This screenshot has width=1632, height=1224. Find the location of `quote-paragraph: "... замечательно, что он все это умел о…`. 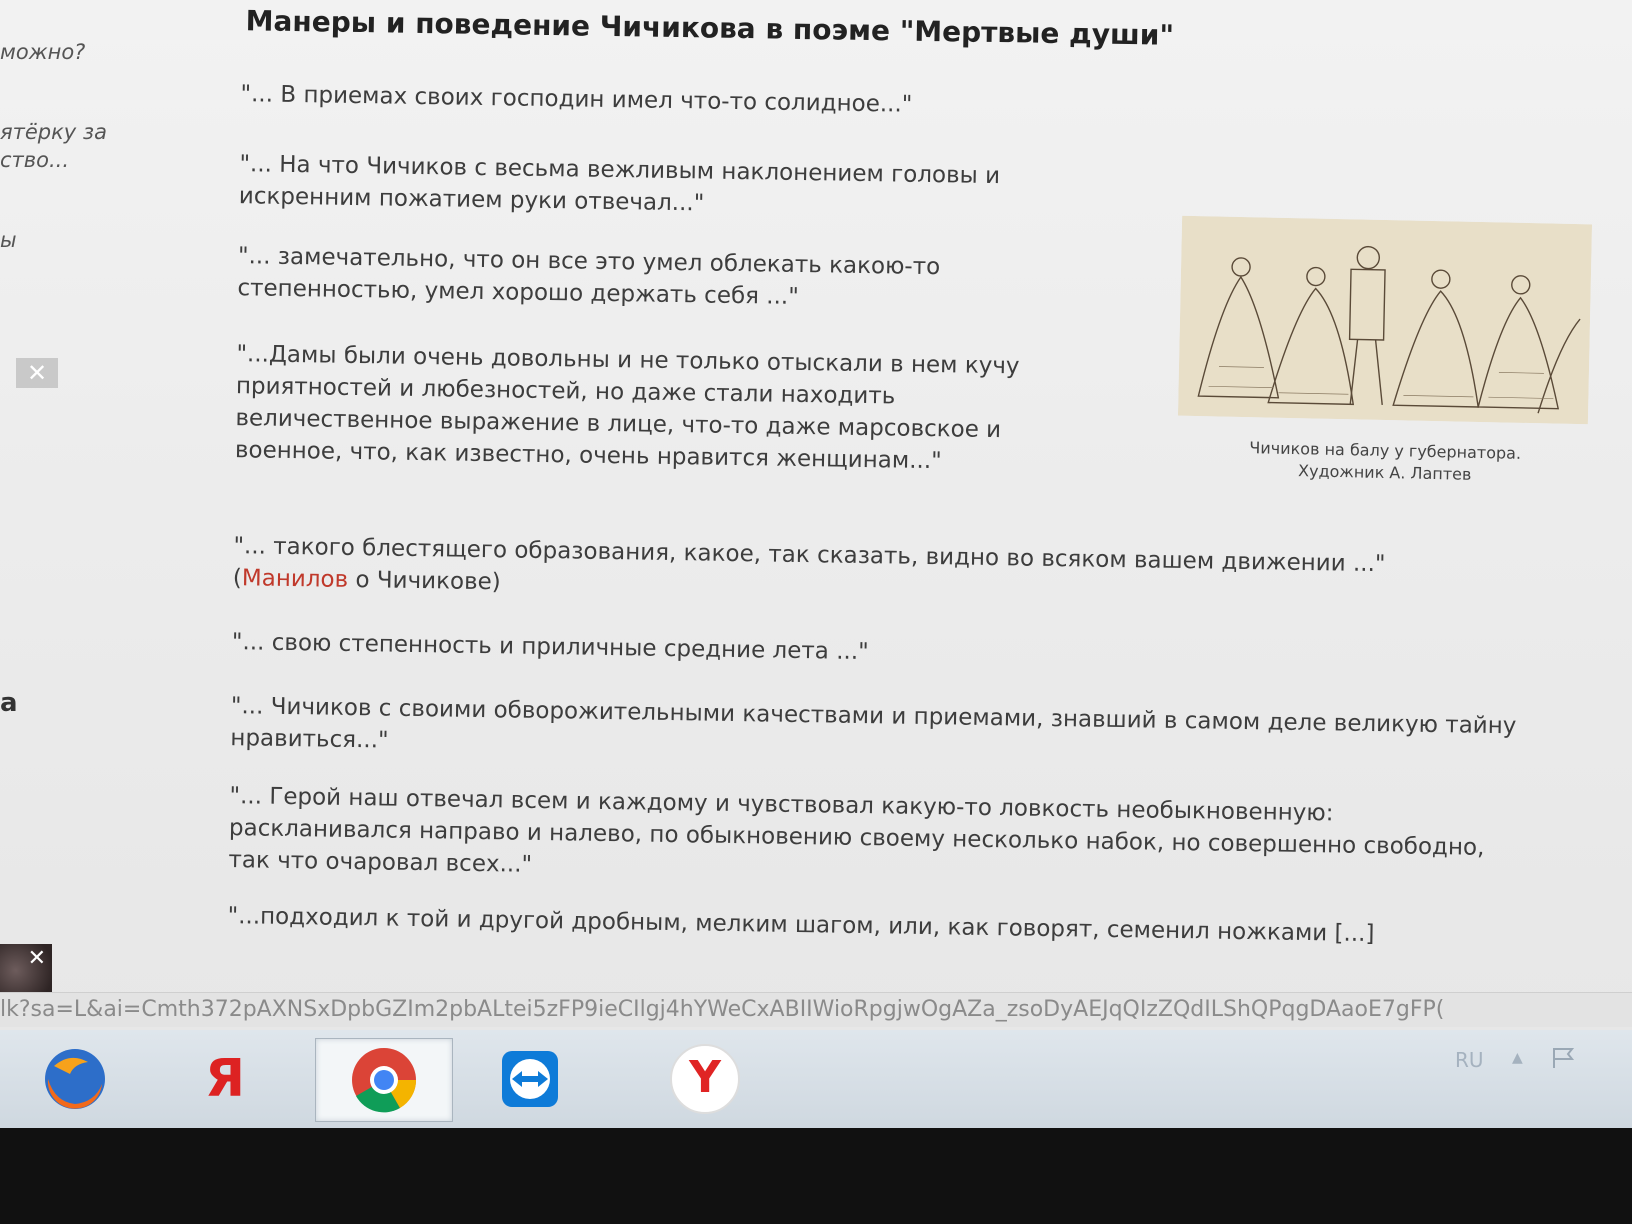

quote-paragraph: "... замечательно, что он все это умел о… is located at coordinates (589, 276).